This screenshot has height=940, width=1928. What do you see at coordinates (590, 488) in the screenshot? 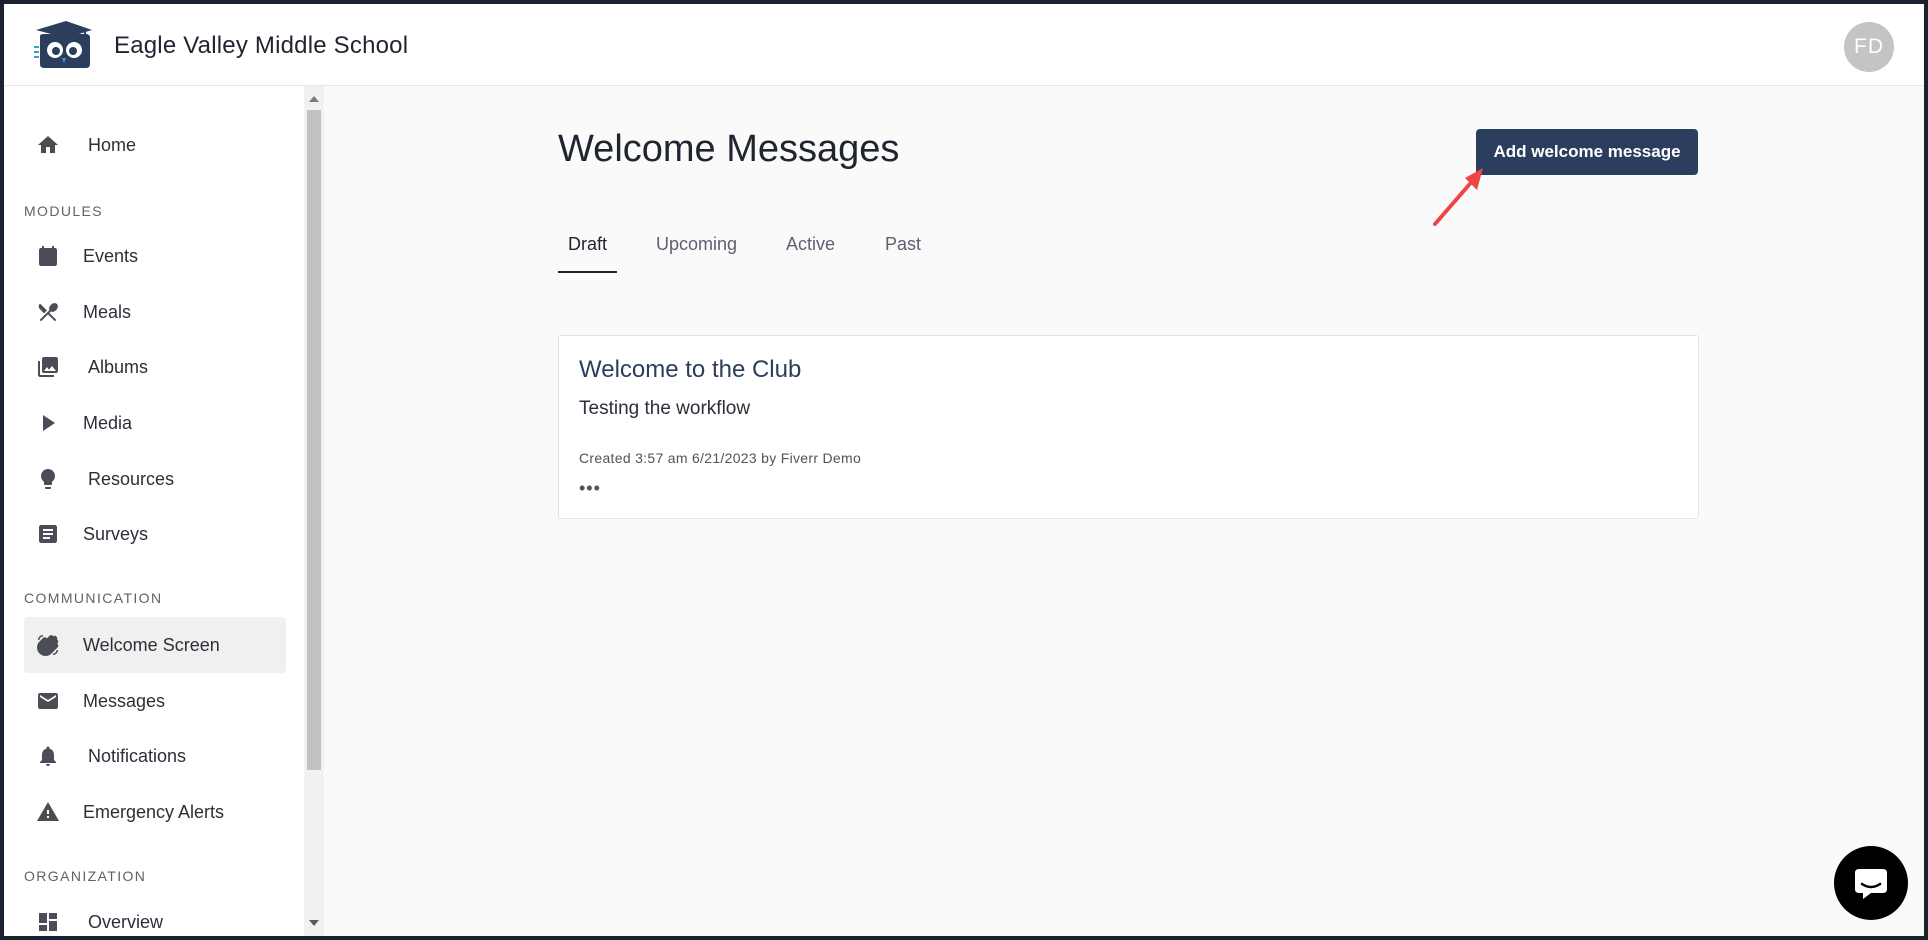
I see `more-options-icon: •••` at bounding box center [590, 488].